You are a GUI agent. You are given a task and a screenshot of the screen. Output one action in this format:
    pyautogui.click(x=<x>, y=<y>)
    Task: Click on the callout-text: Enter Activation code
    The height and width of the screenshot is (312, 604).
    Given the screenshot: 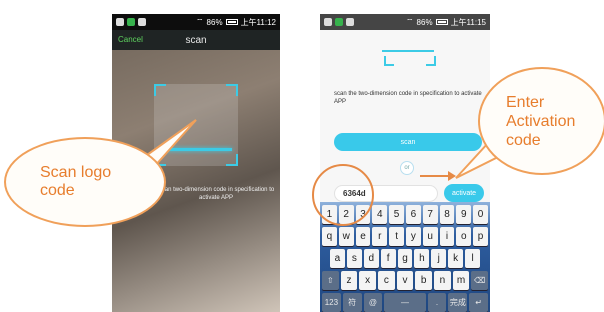 What is the action you would take?
    pyautogui.click(x=541, y=121)
    